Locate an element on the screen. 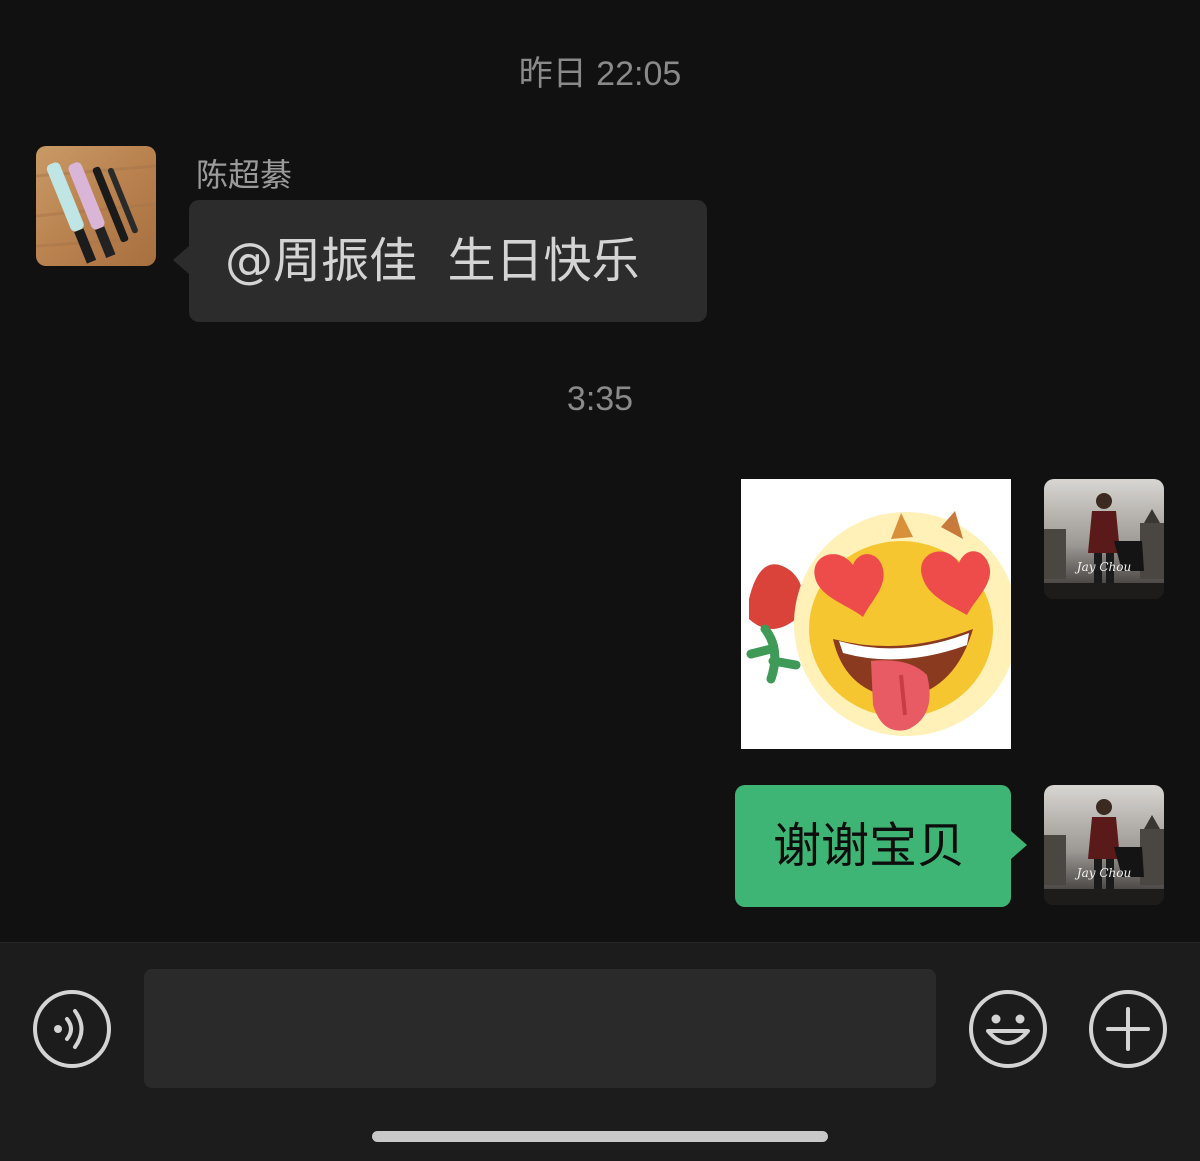 The width and height of the screenshot is (1200, 1161). sender-name: 陈超綦 is located at coordinates (244, 175).